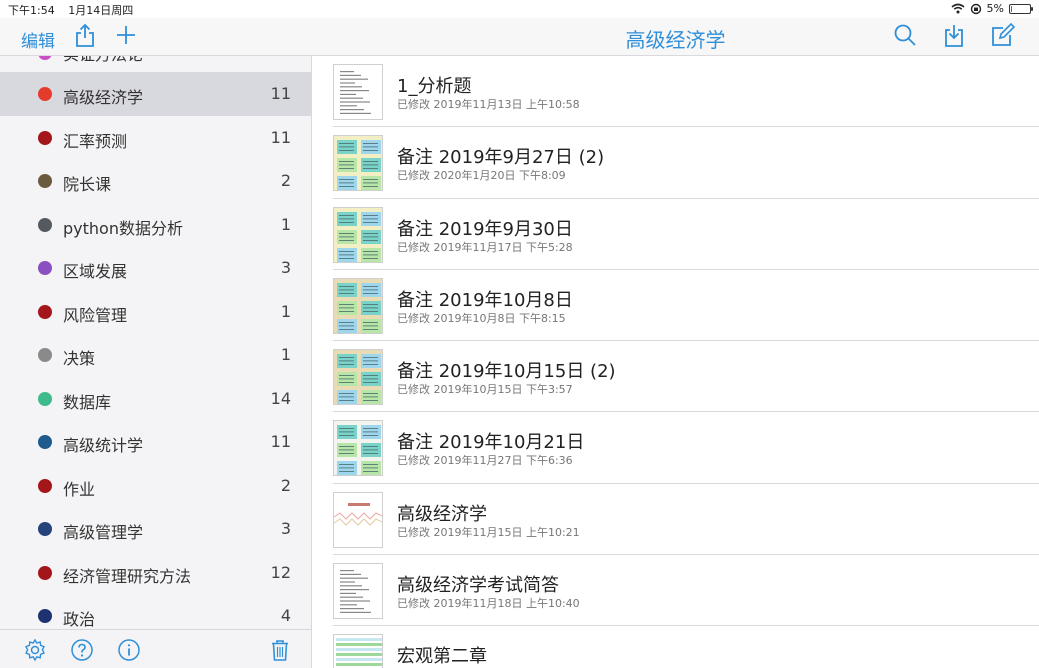  Describe the element at coordinates (155, 64) in the screenshot. I see `sidebar-item: 实证方法论 2` at that location.